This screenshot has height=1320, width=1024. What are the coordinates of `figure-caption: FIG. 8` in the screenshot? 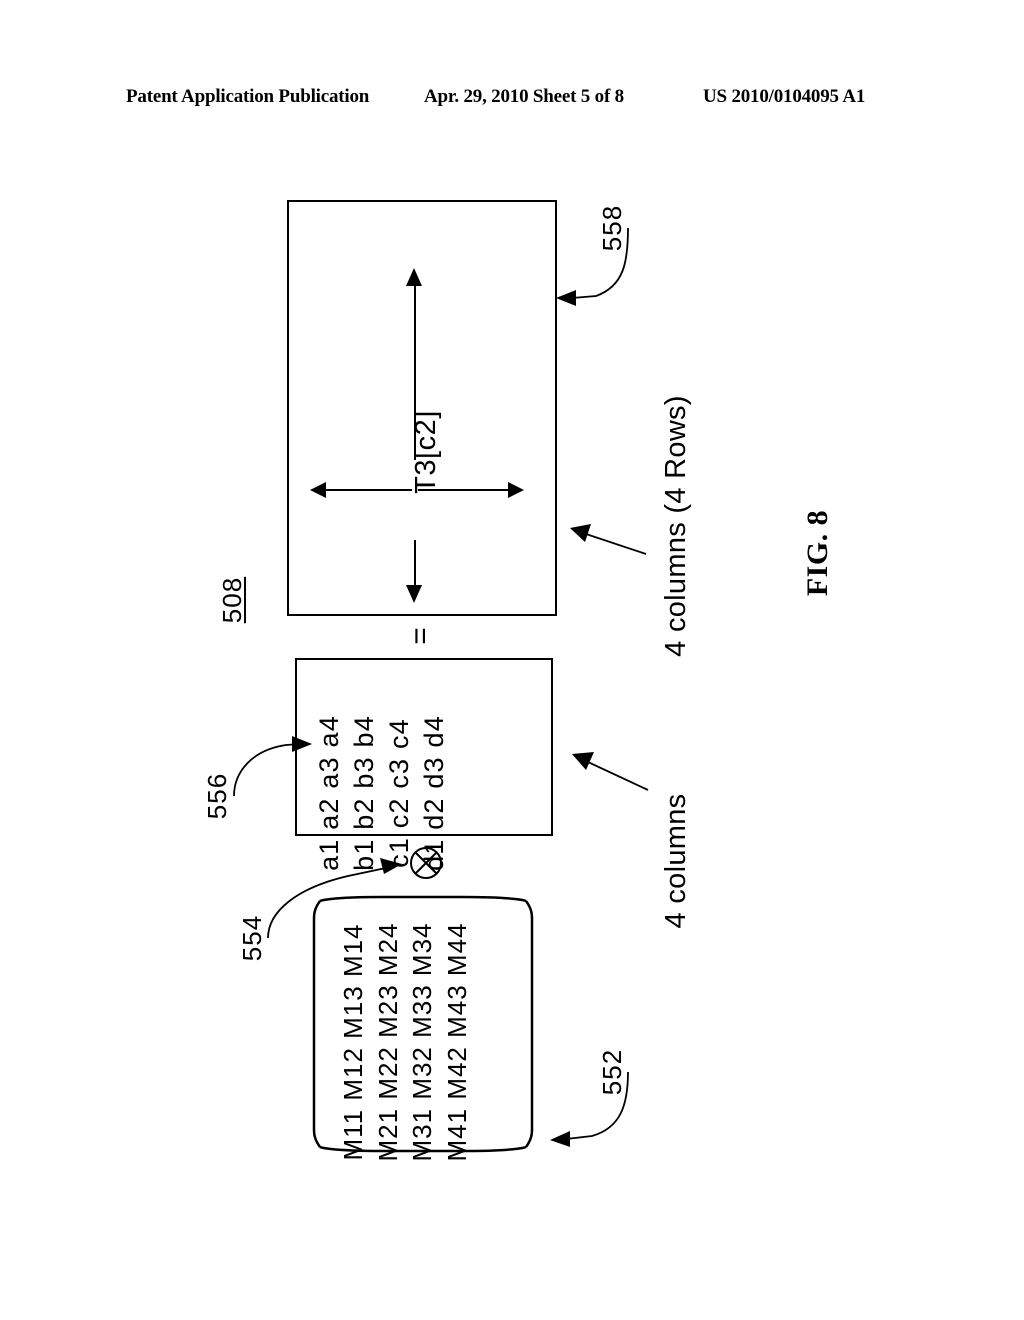 It's located at (817, 553).